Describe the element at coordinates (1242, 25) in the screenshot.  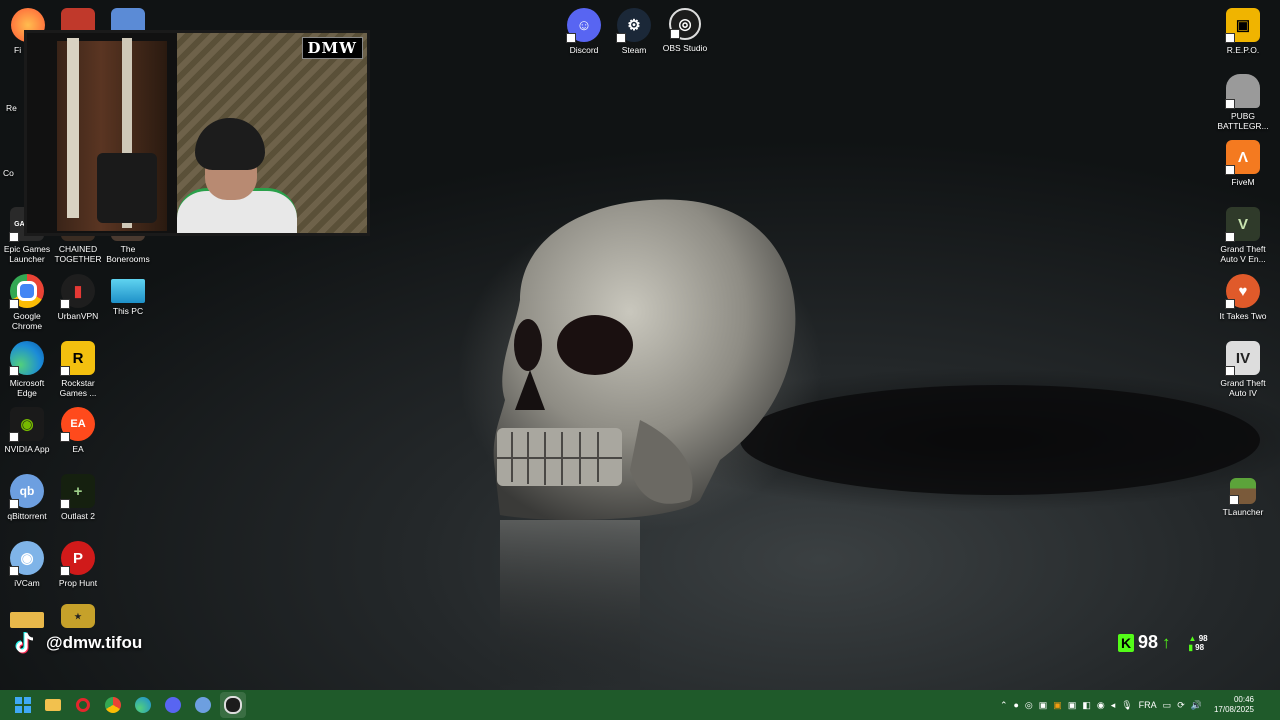
I see `repo-icon: ▣` at that location.